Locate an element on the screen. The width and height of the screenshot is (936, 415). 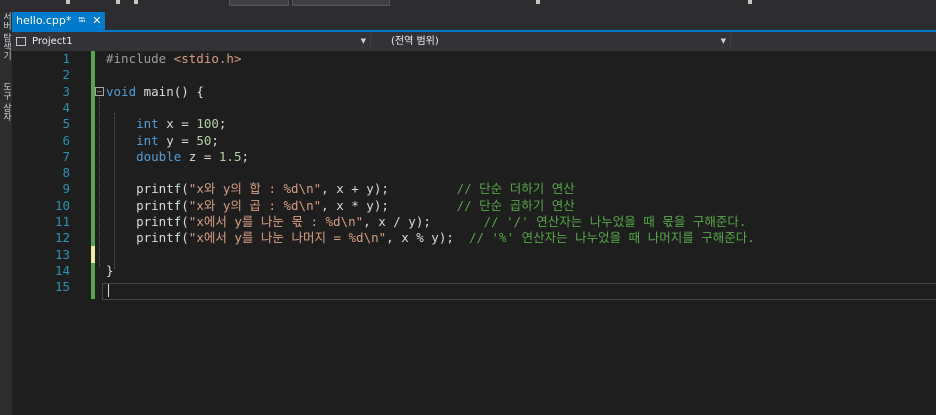
member-dropdown is located at coordinates (833, 41).